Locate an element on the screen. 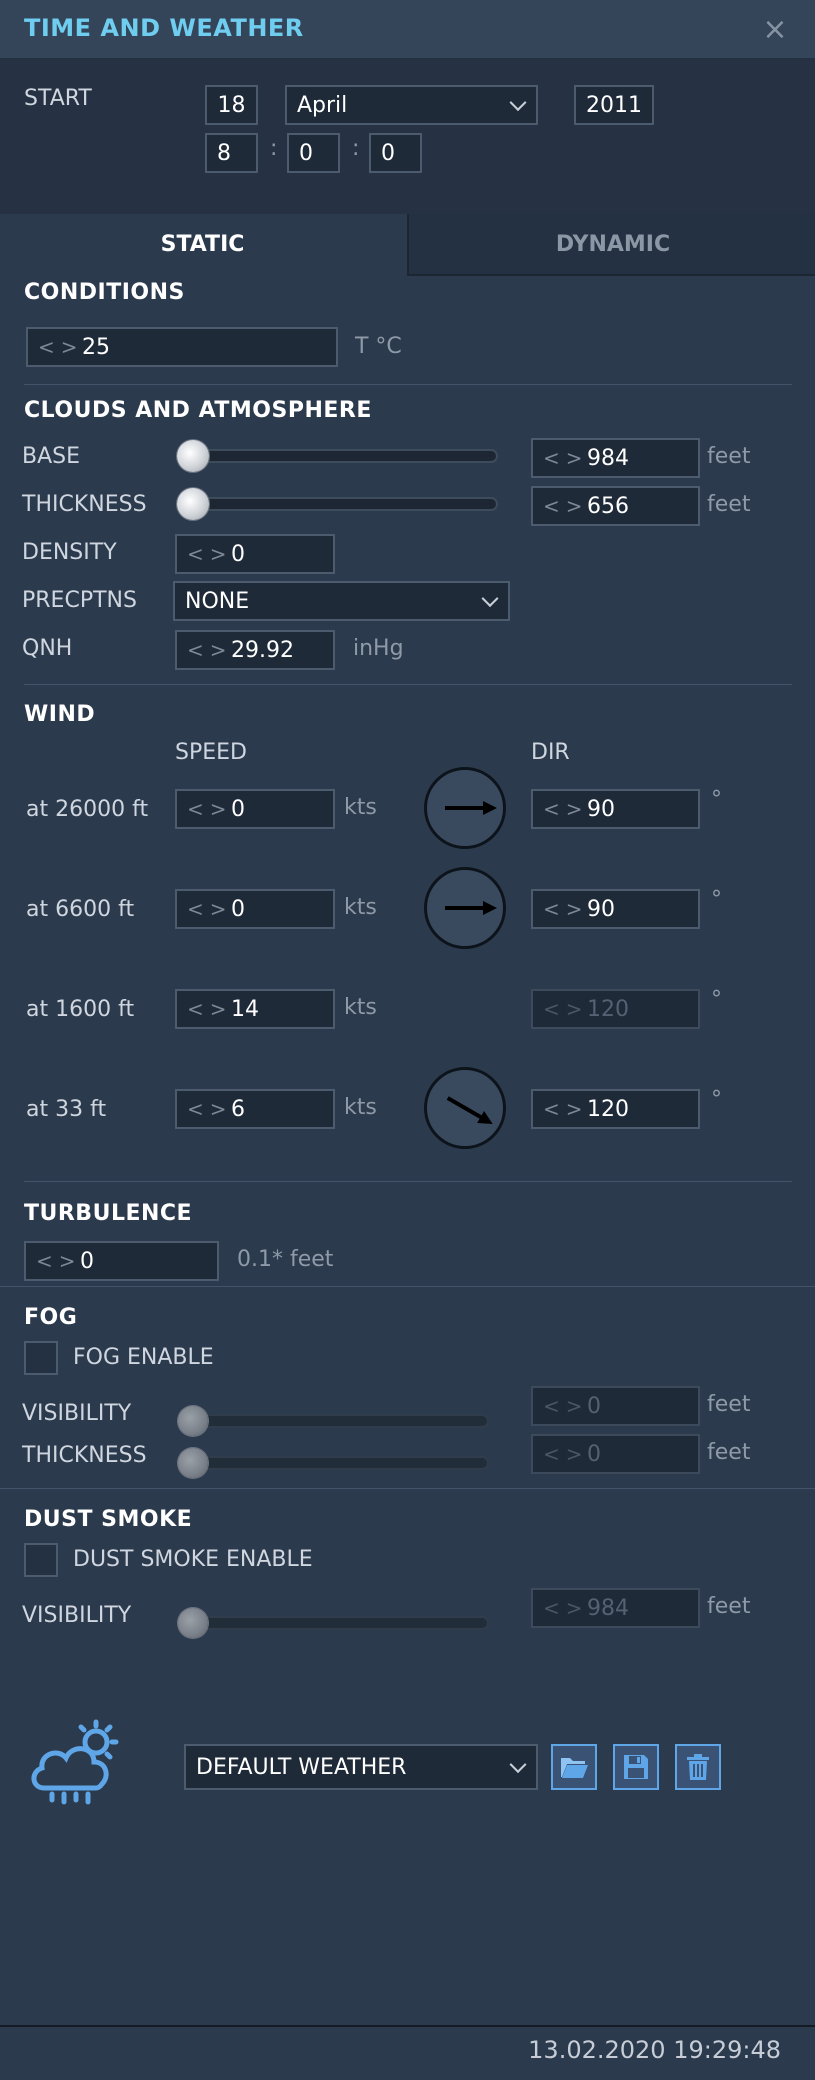 This screenshot has height=2080, width=815. fog-heading: FOG is located at coordinates (51, 1317).